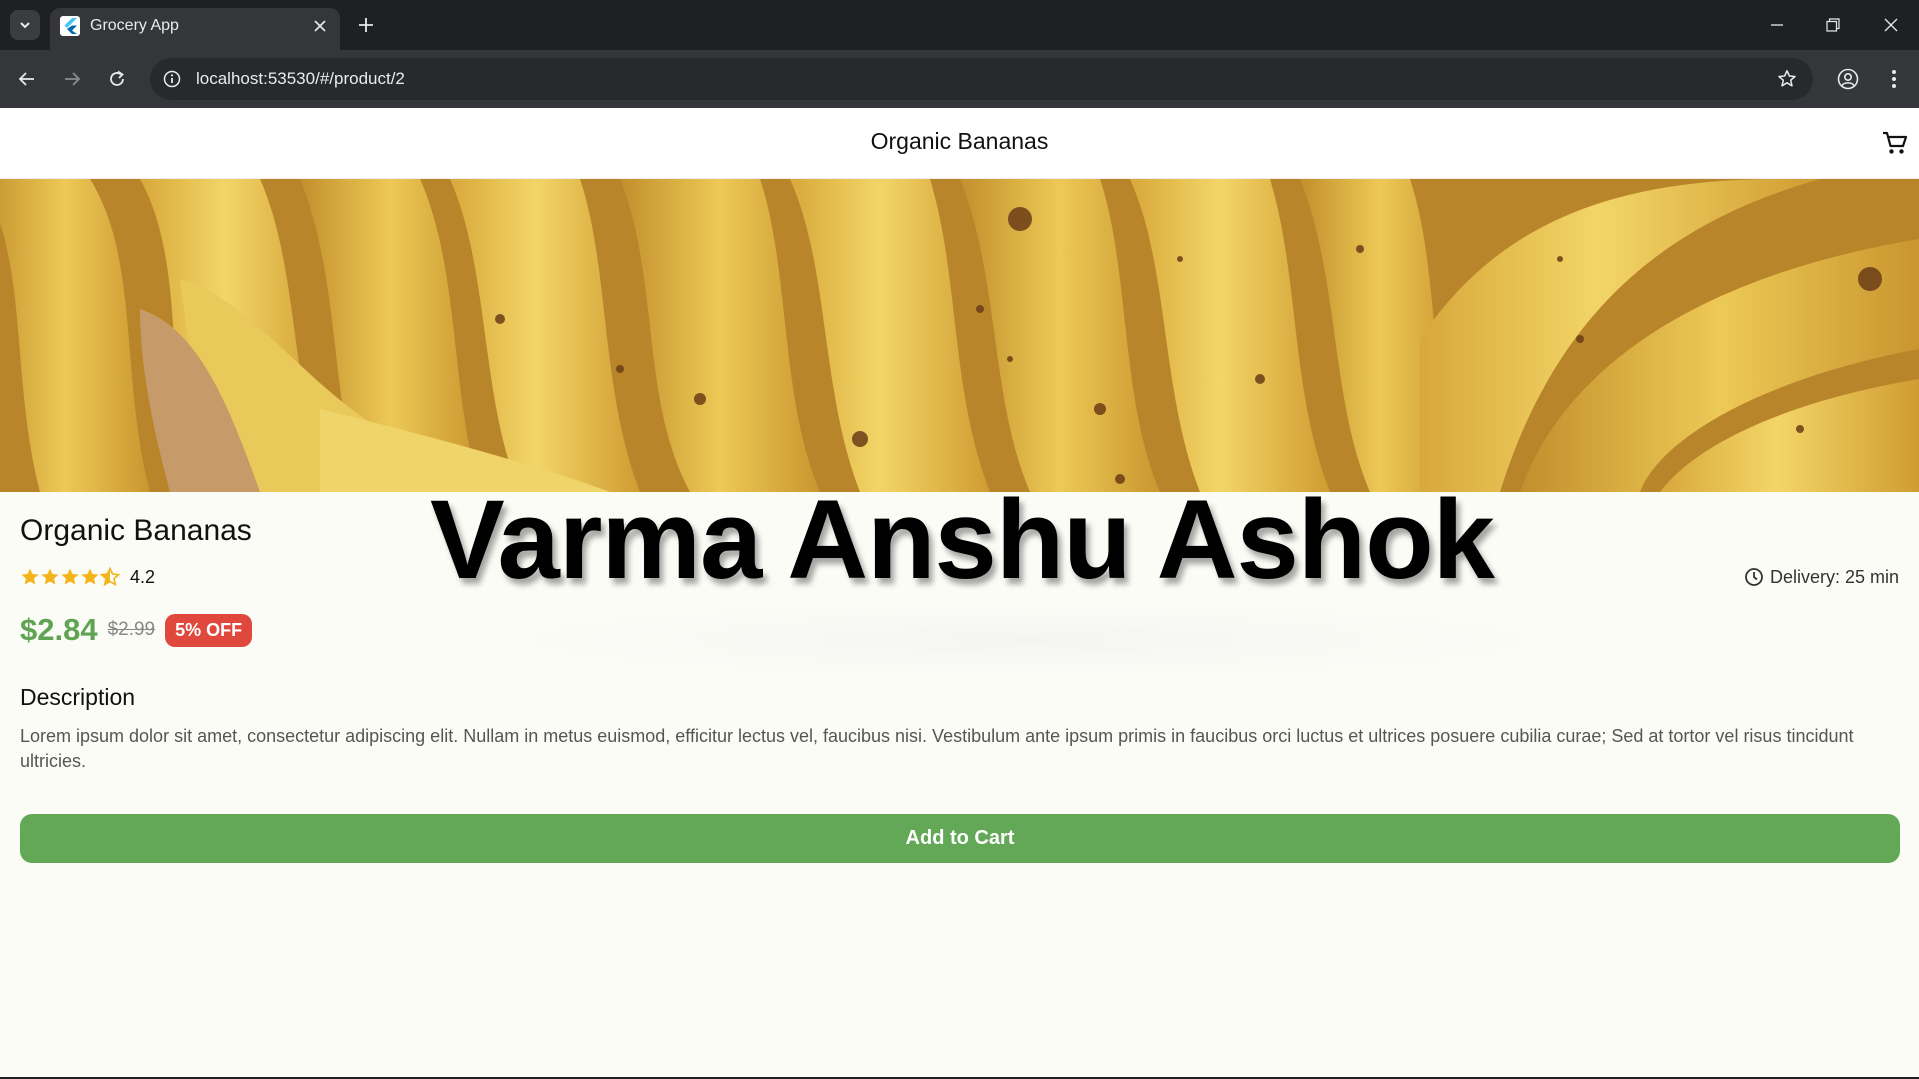  I want to click on clock-icon, so click(1754, 577).